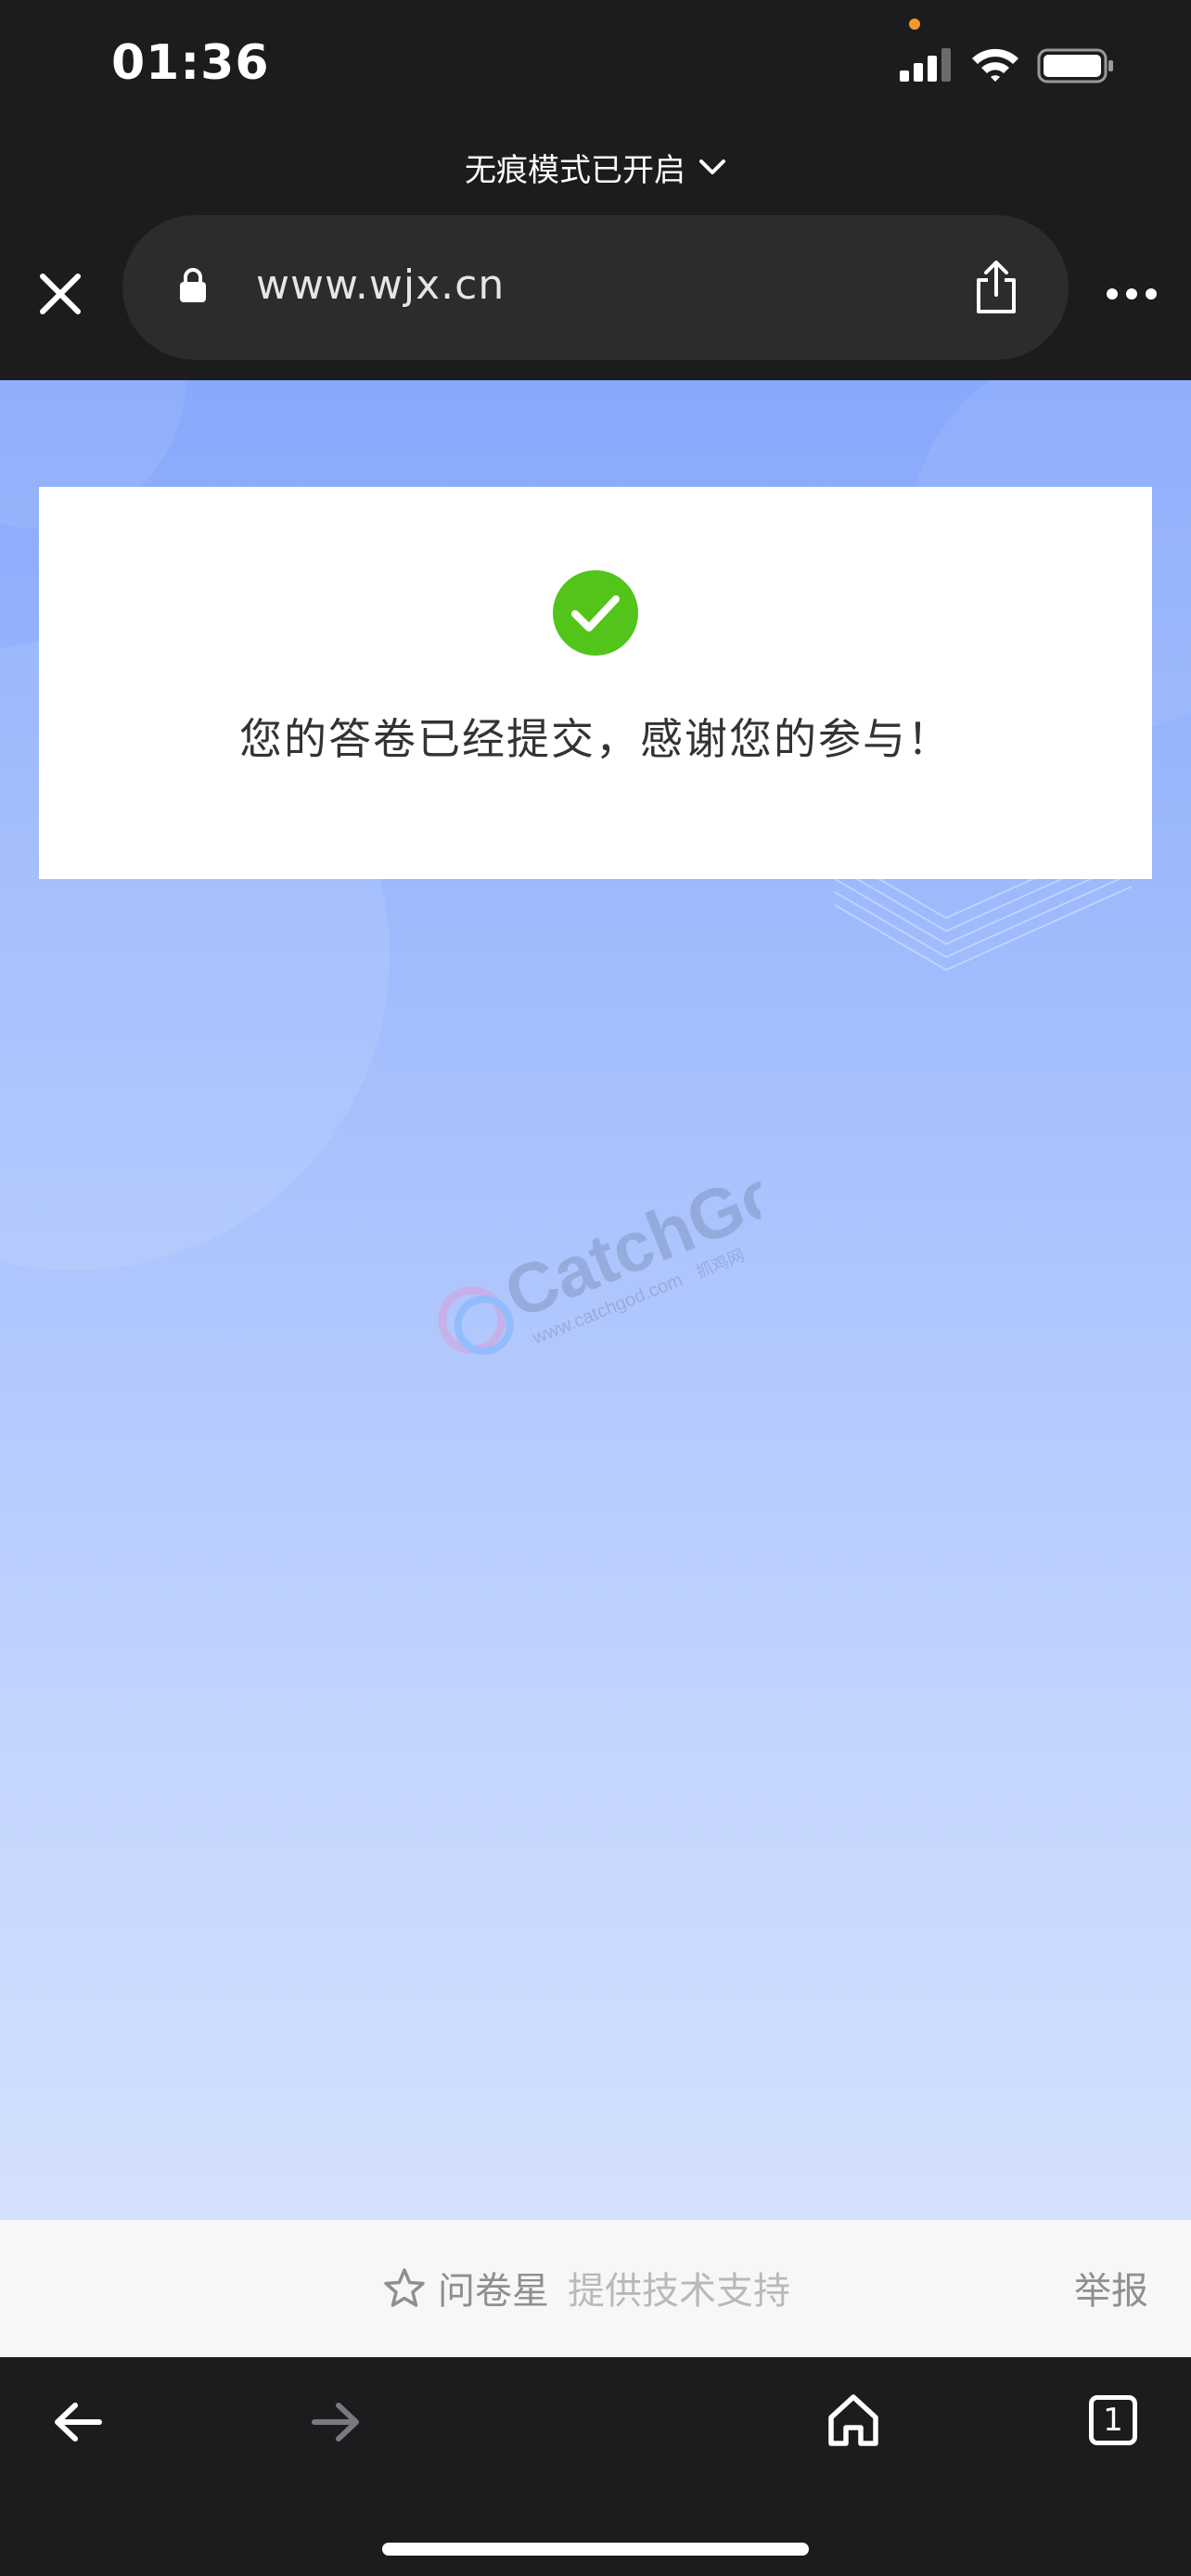  What do you see at coordinates (679, 2291) in the screenshot?
I see `footer-support-text: 提供技术支持` at bounding box center [679, 2291].